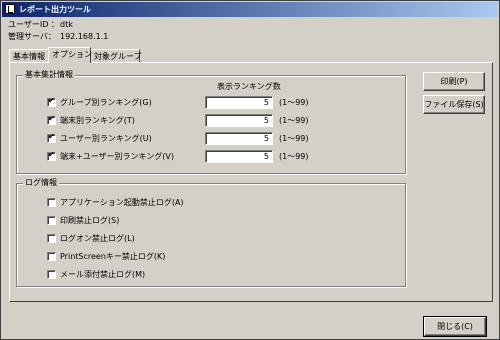  Describe the element at coordinates (239, 120) in the screenshot. I see `terminal-ranking-count-input: 5` at that location.